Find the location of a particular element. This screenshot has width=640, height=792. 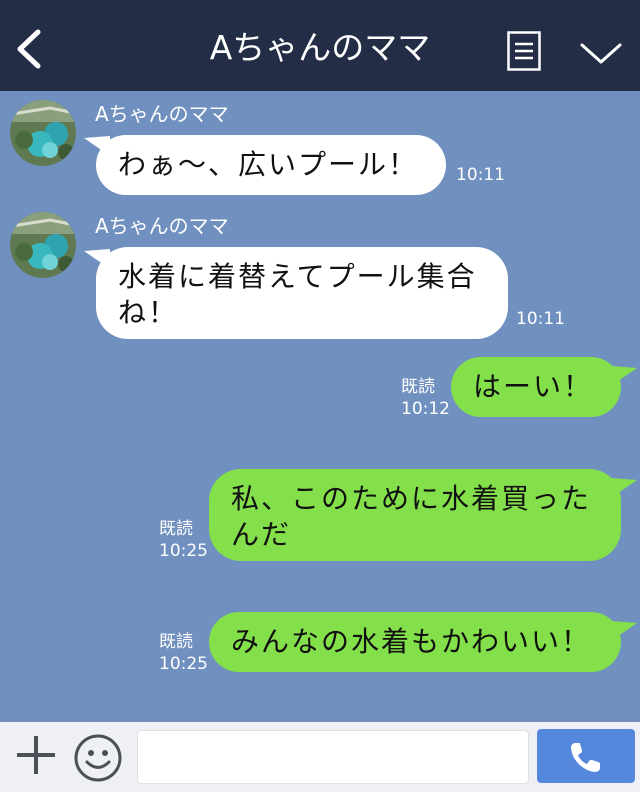

message-text-line: 私、このために水着買った is located at coordinates (411, 498).